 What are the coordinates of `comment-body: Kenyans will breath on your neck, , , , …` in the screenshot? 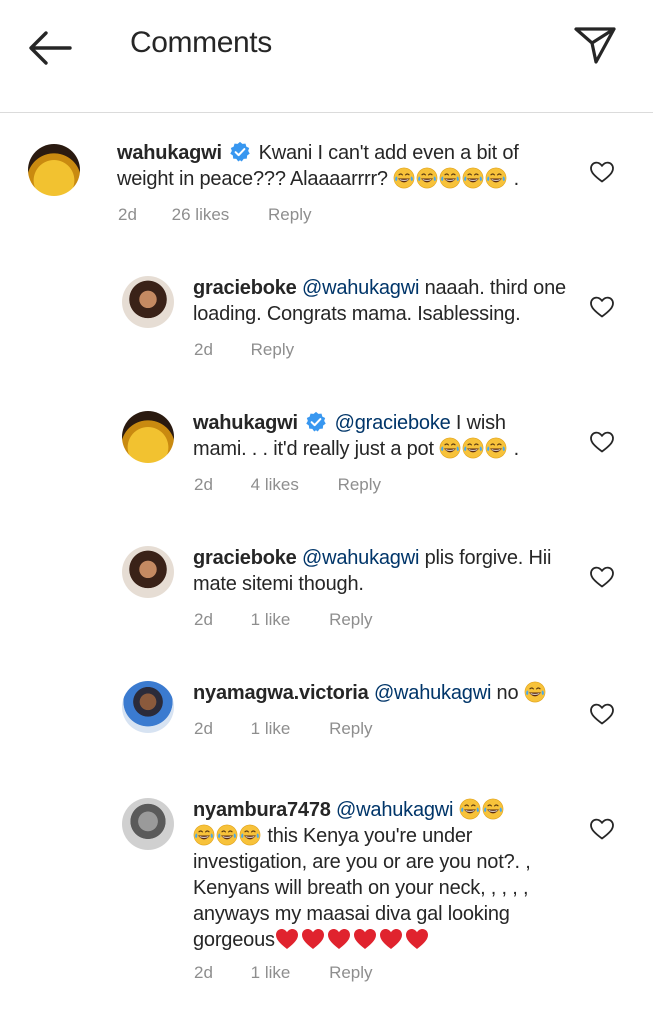 It's located at (361, 888).